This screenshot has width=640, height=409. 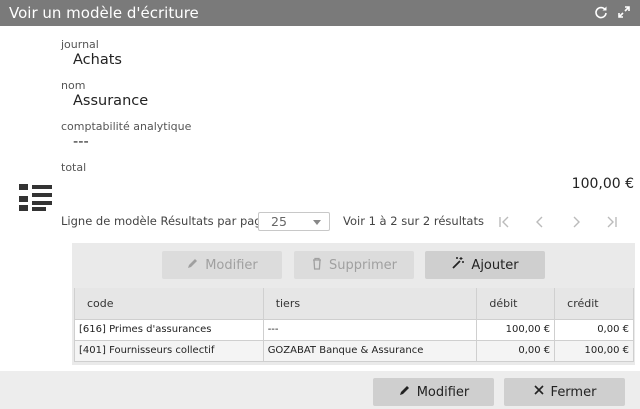 I want to click on cell-debit: 100,00 €, so click(x=516, y=329).